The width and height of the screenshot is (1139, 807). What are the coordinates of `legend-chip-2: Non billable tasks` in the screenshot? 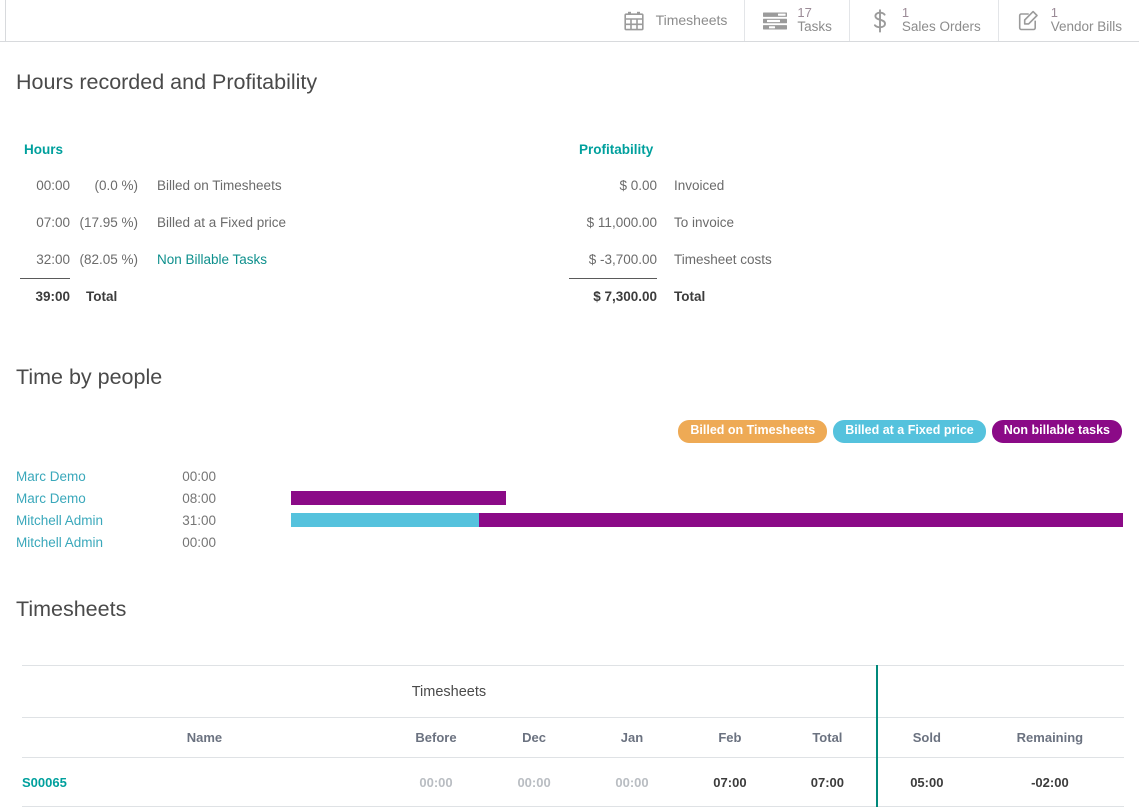 It's located at (1056, 431).